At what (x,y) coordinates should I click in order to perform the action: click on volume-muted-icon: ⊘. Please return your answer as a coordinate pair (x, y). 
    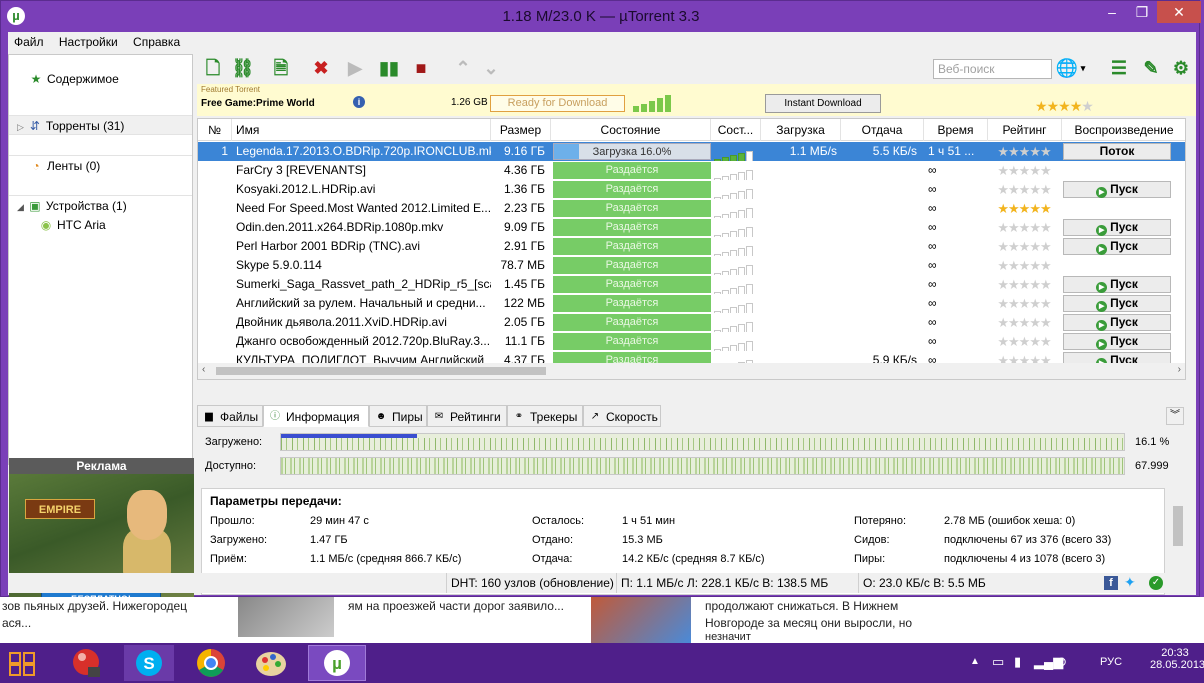
    Looking at the image, I should click on (1061, 662).